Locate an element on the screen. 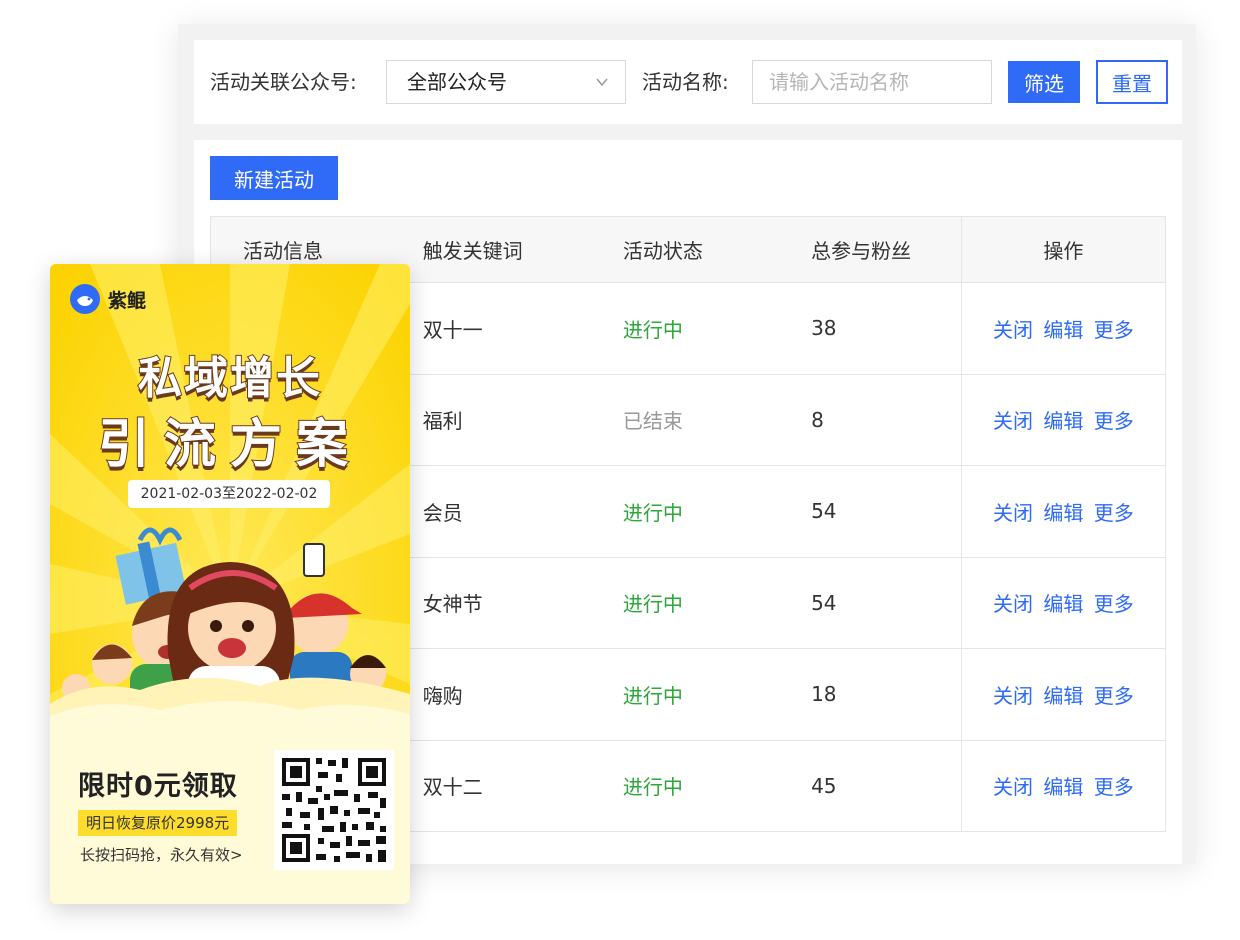 This screenshot has height=940, width=1240. account-filter-label: 活动关联公众号: is located at coordinates (283, 82).